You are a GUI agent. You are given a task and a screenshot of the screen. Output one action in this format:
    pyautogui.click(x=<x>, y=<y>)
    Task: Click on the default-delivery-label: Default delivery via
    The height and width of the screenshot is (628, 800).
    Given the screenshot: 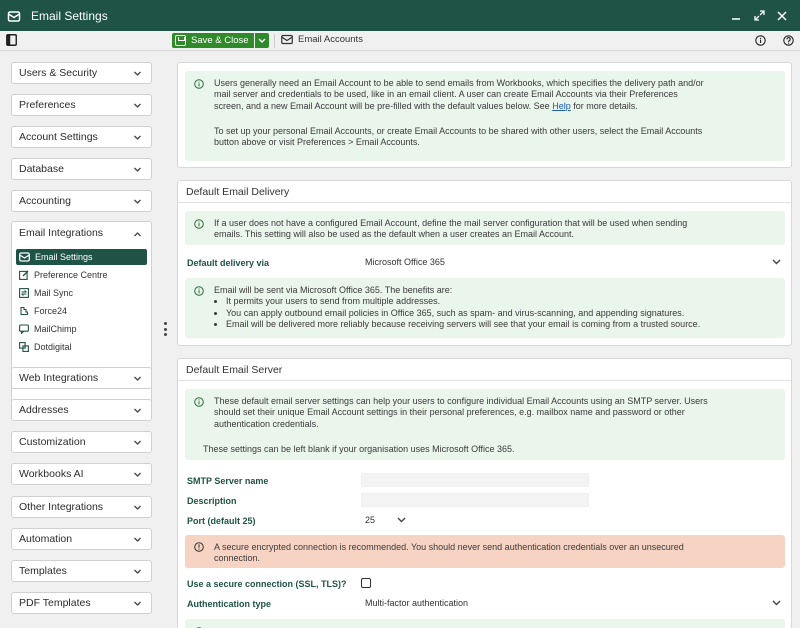 What is the action you would take?
    pyautogui.click(x=228, y=263)
    